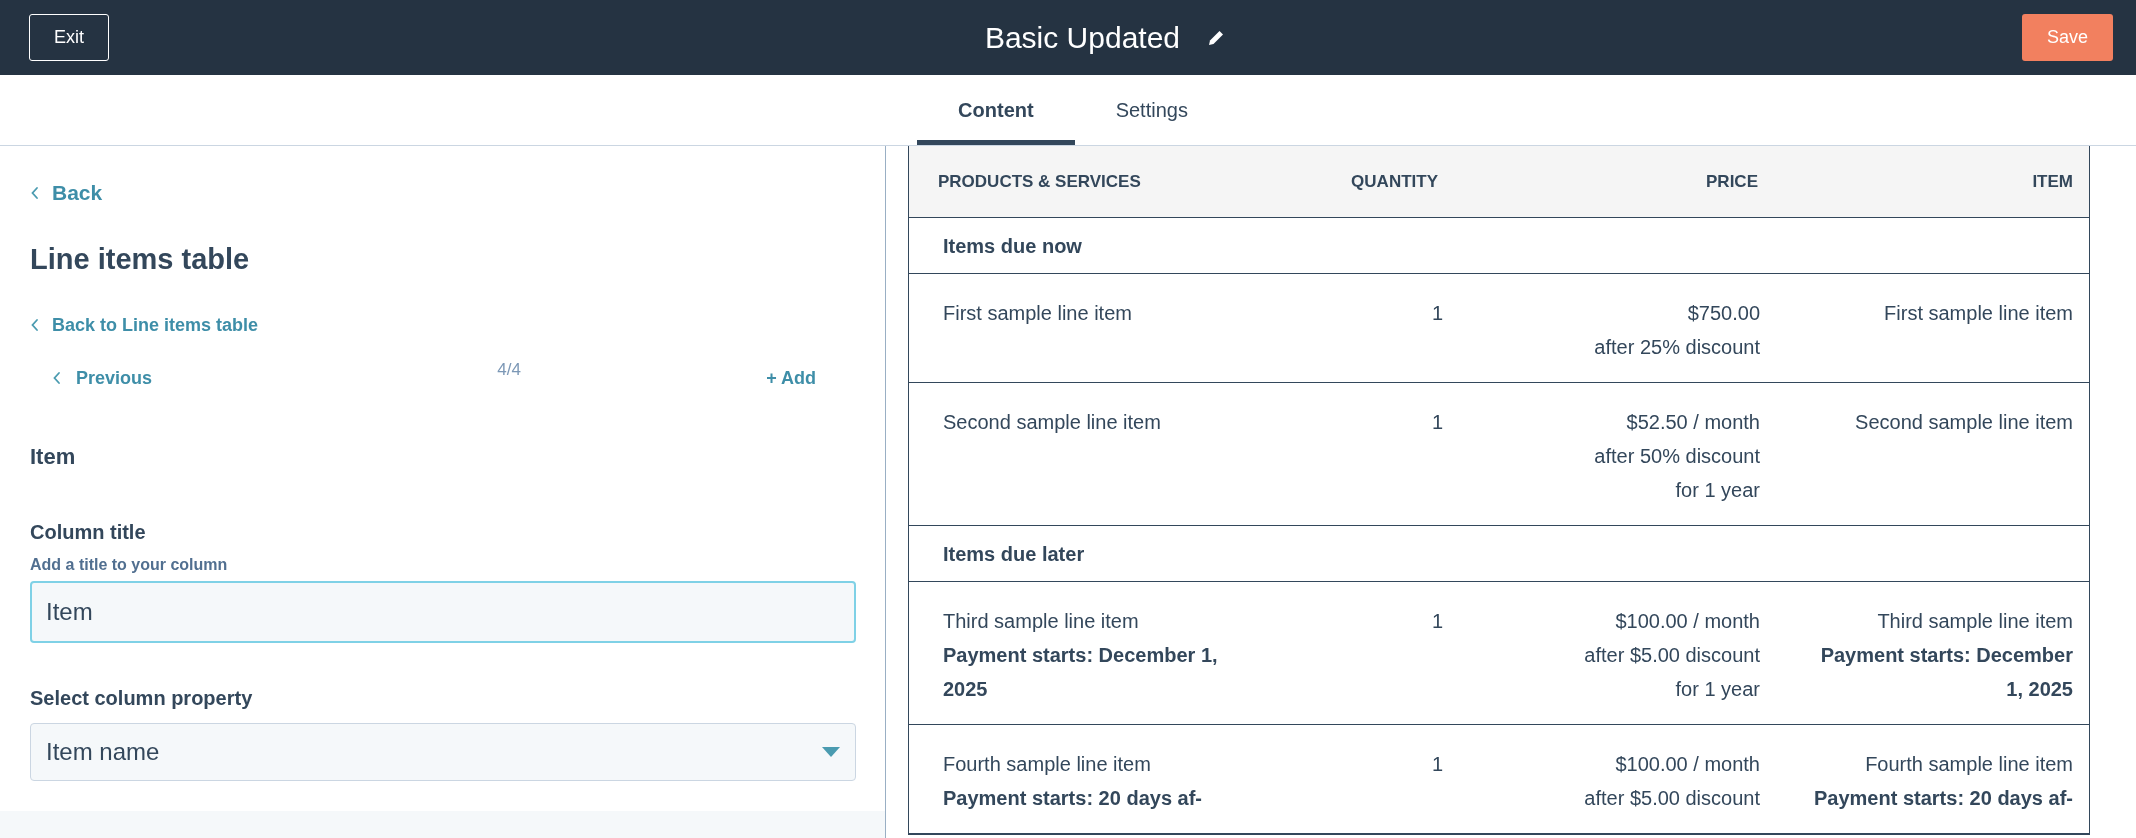 Image resolution: width=2136 pixels, height=838 pixels. I want to click on column-header: QUANTITY, so click(1394, 181).